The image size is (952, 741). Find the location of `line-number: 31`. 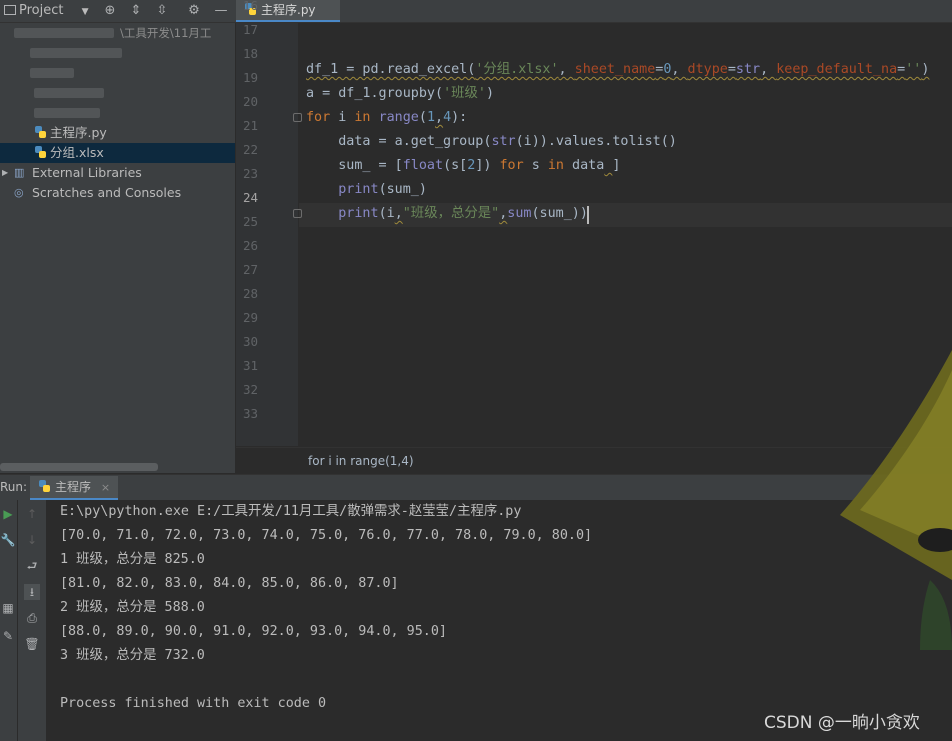

line-number: 31 is located at coordinates (250, 365).